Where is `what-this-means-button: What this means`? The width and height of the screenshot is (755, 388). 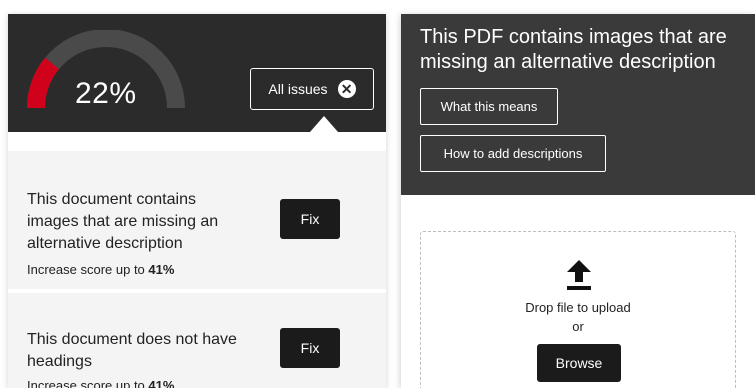
what-this-means-button: What this means is located at coordinates (489, 106).